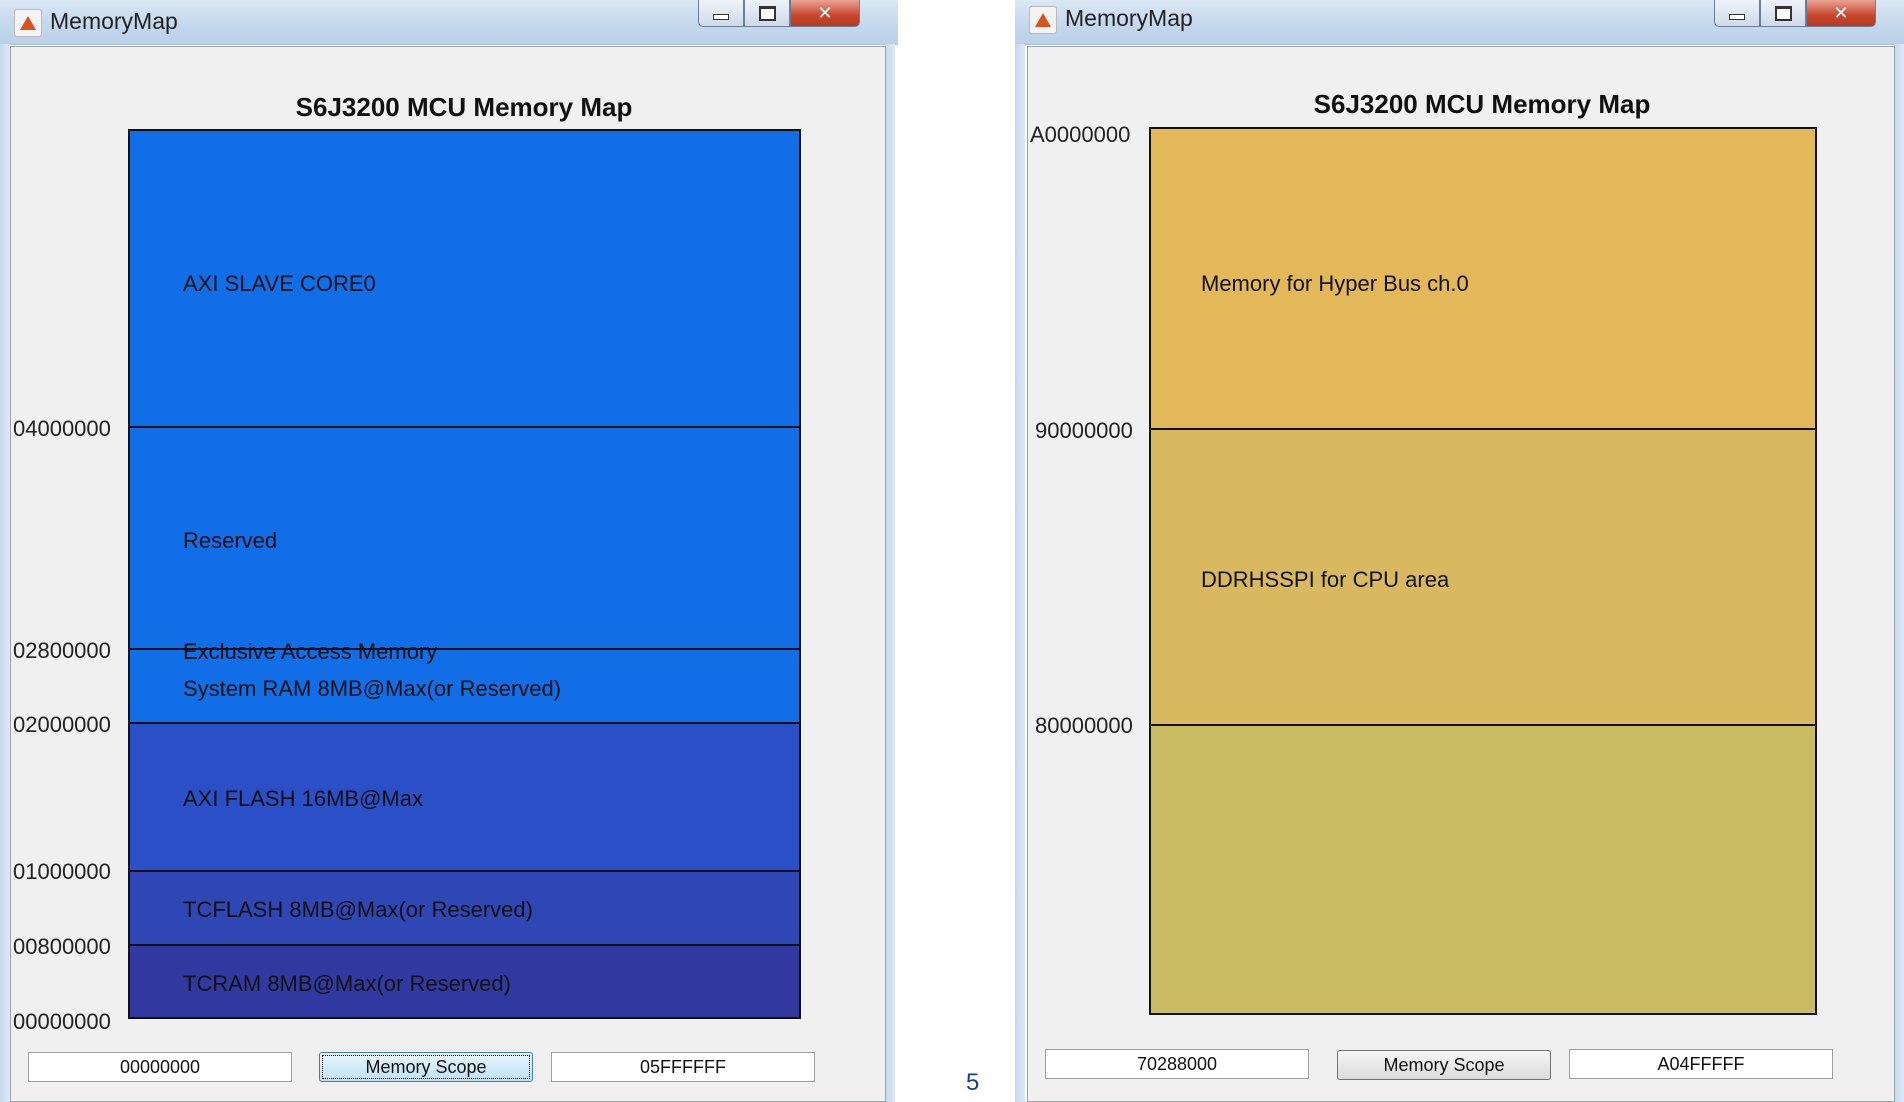  What do you see at coordinates (62, 724) in the screenshot?
I see `address-label: 02000000` at bounding box center [62, 724].